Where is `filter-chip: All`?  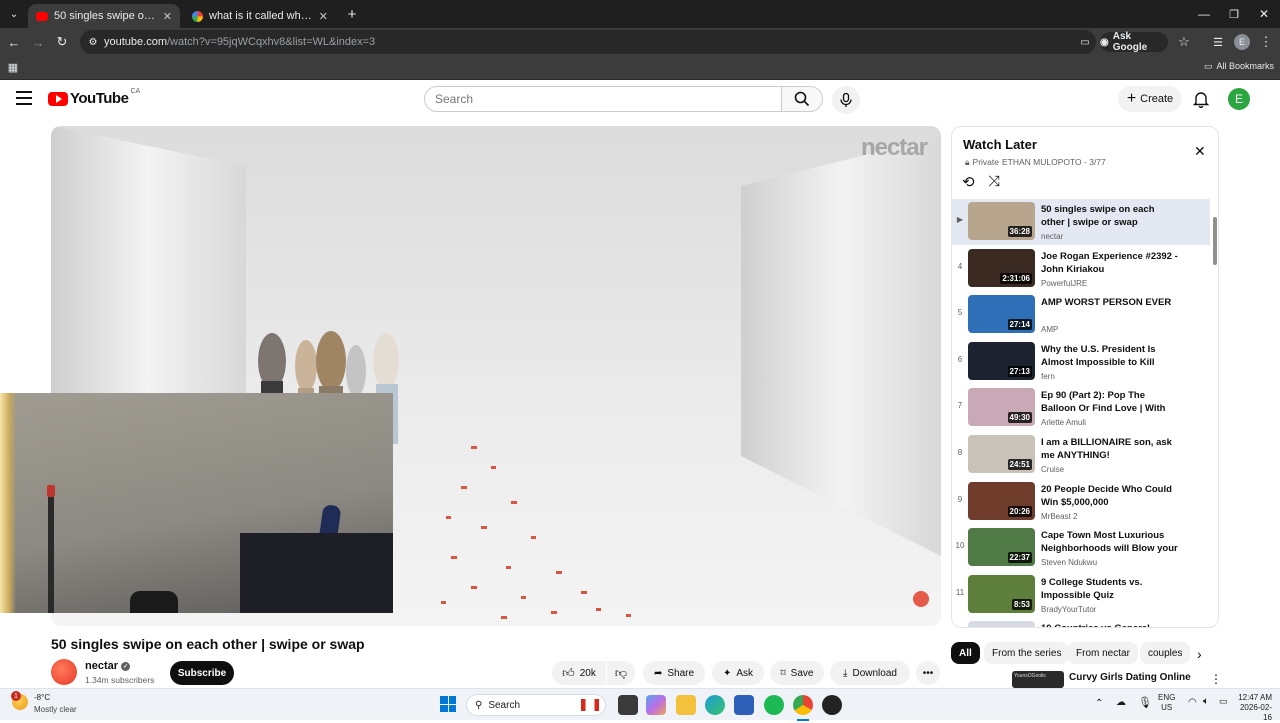
filter-chip: All is located at coordinates (965, 653).